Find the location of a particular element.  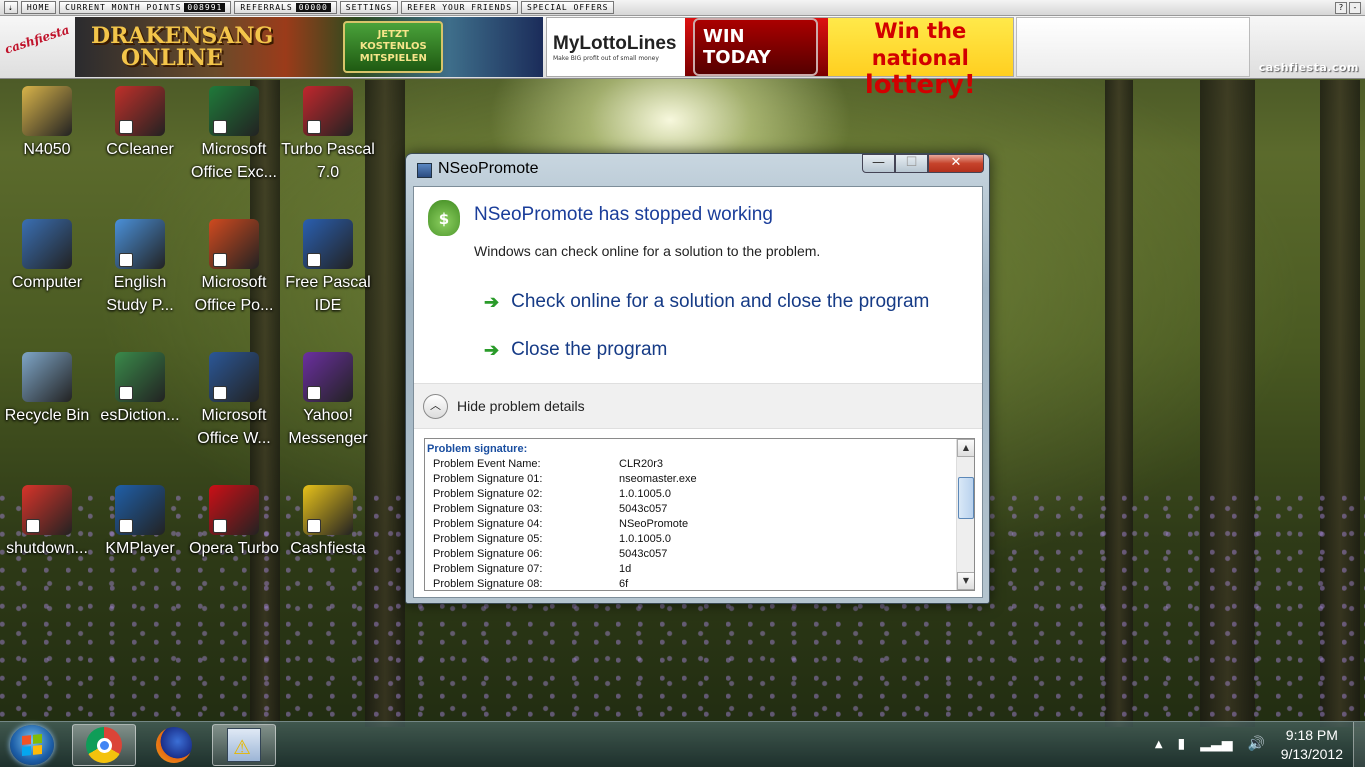

desktop-icon-label: N4050 is located at coordinates (47, 149).